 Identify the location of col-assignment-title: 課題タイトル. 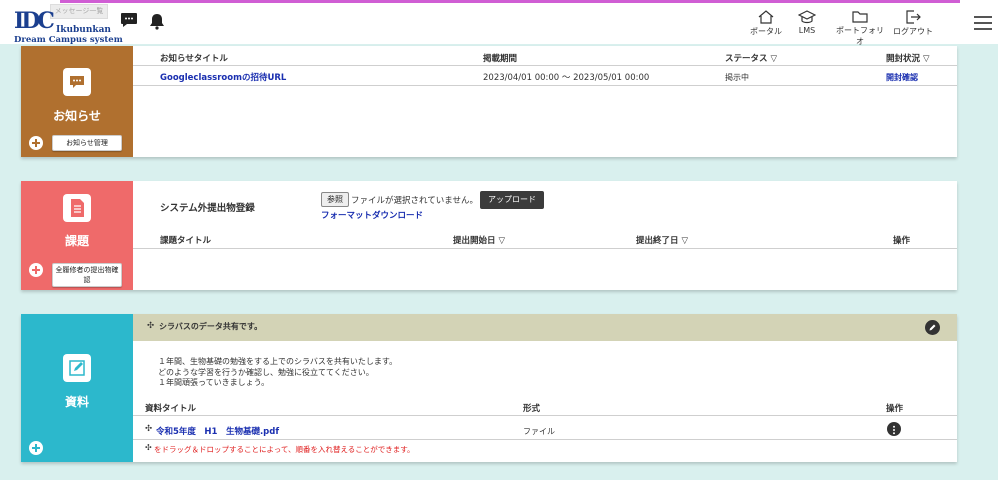
(186, 241).